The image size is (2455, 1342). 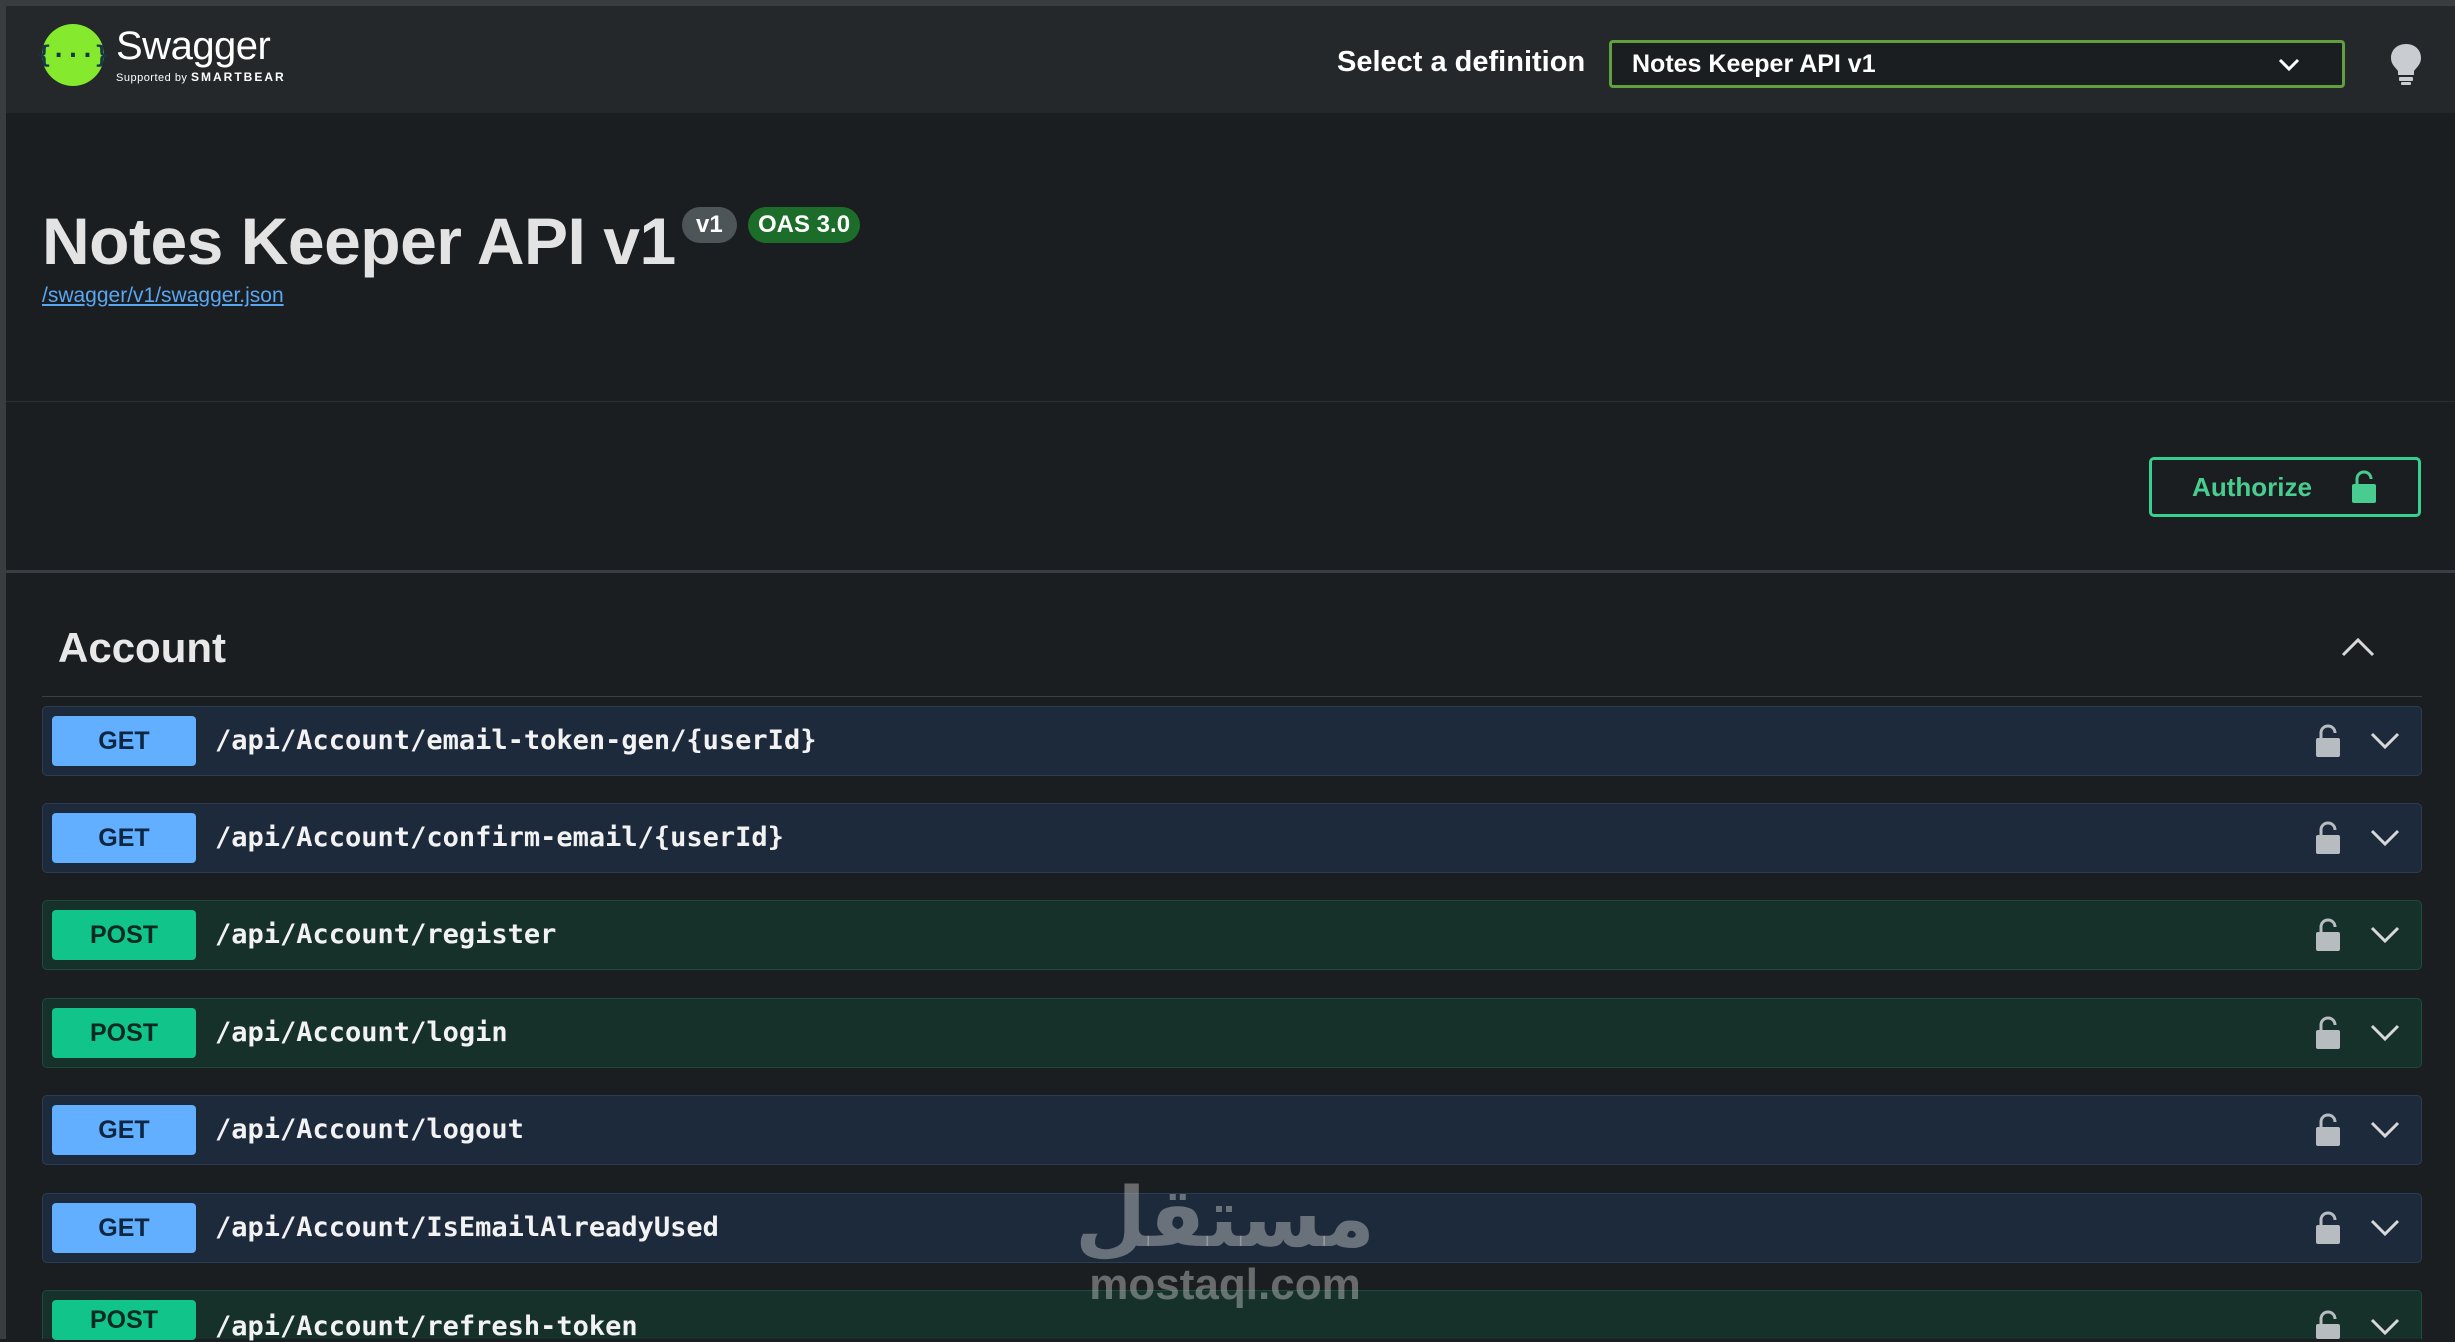 What do you see at coordinates (2252, 486) in the screenshot?
I see `authorize-label: Authorize` at bounding box center [2252, 486].